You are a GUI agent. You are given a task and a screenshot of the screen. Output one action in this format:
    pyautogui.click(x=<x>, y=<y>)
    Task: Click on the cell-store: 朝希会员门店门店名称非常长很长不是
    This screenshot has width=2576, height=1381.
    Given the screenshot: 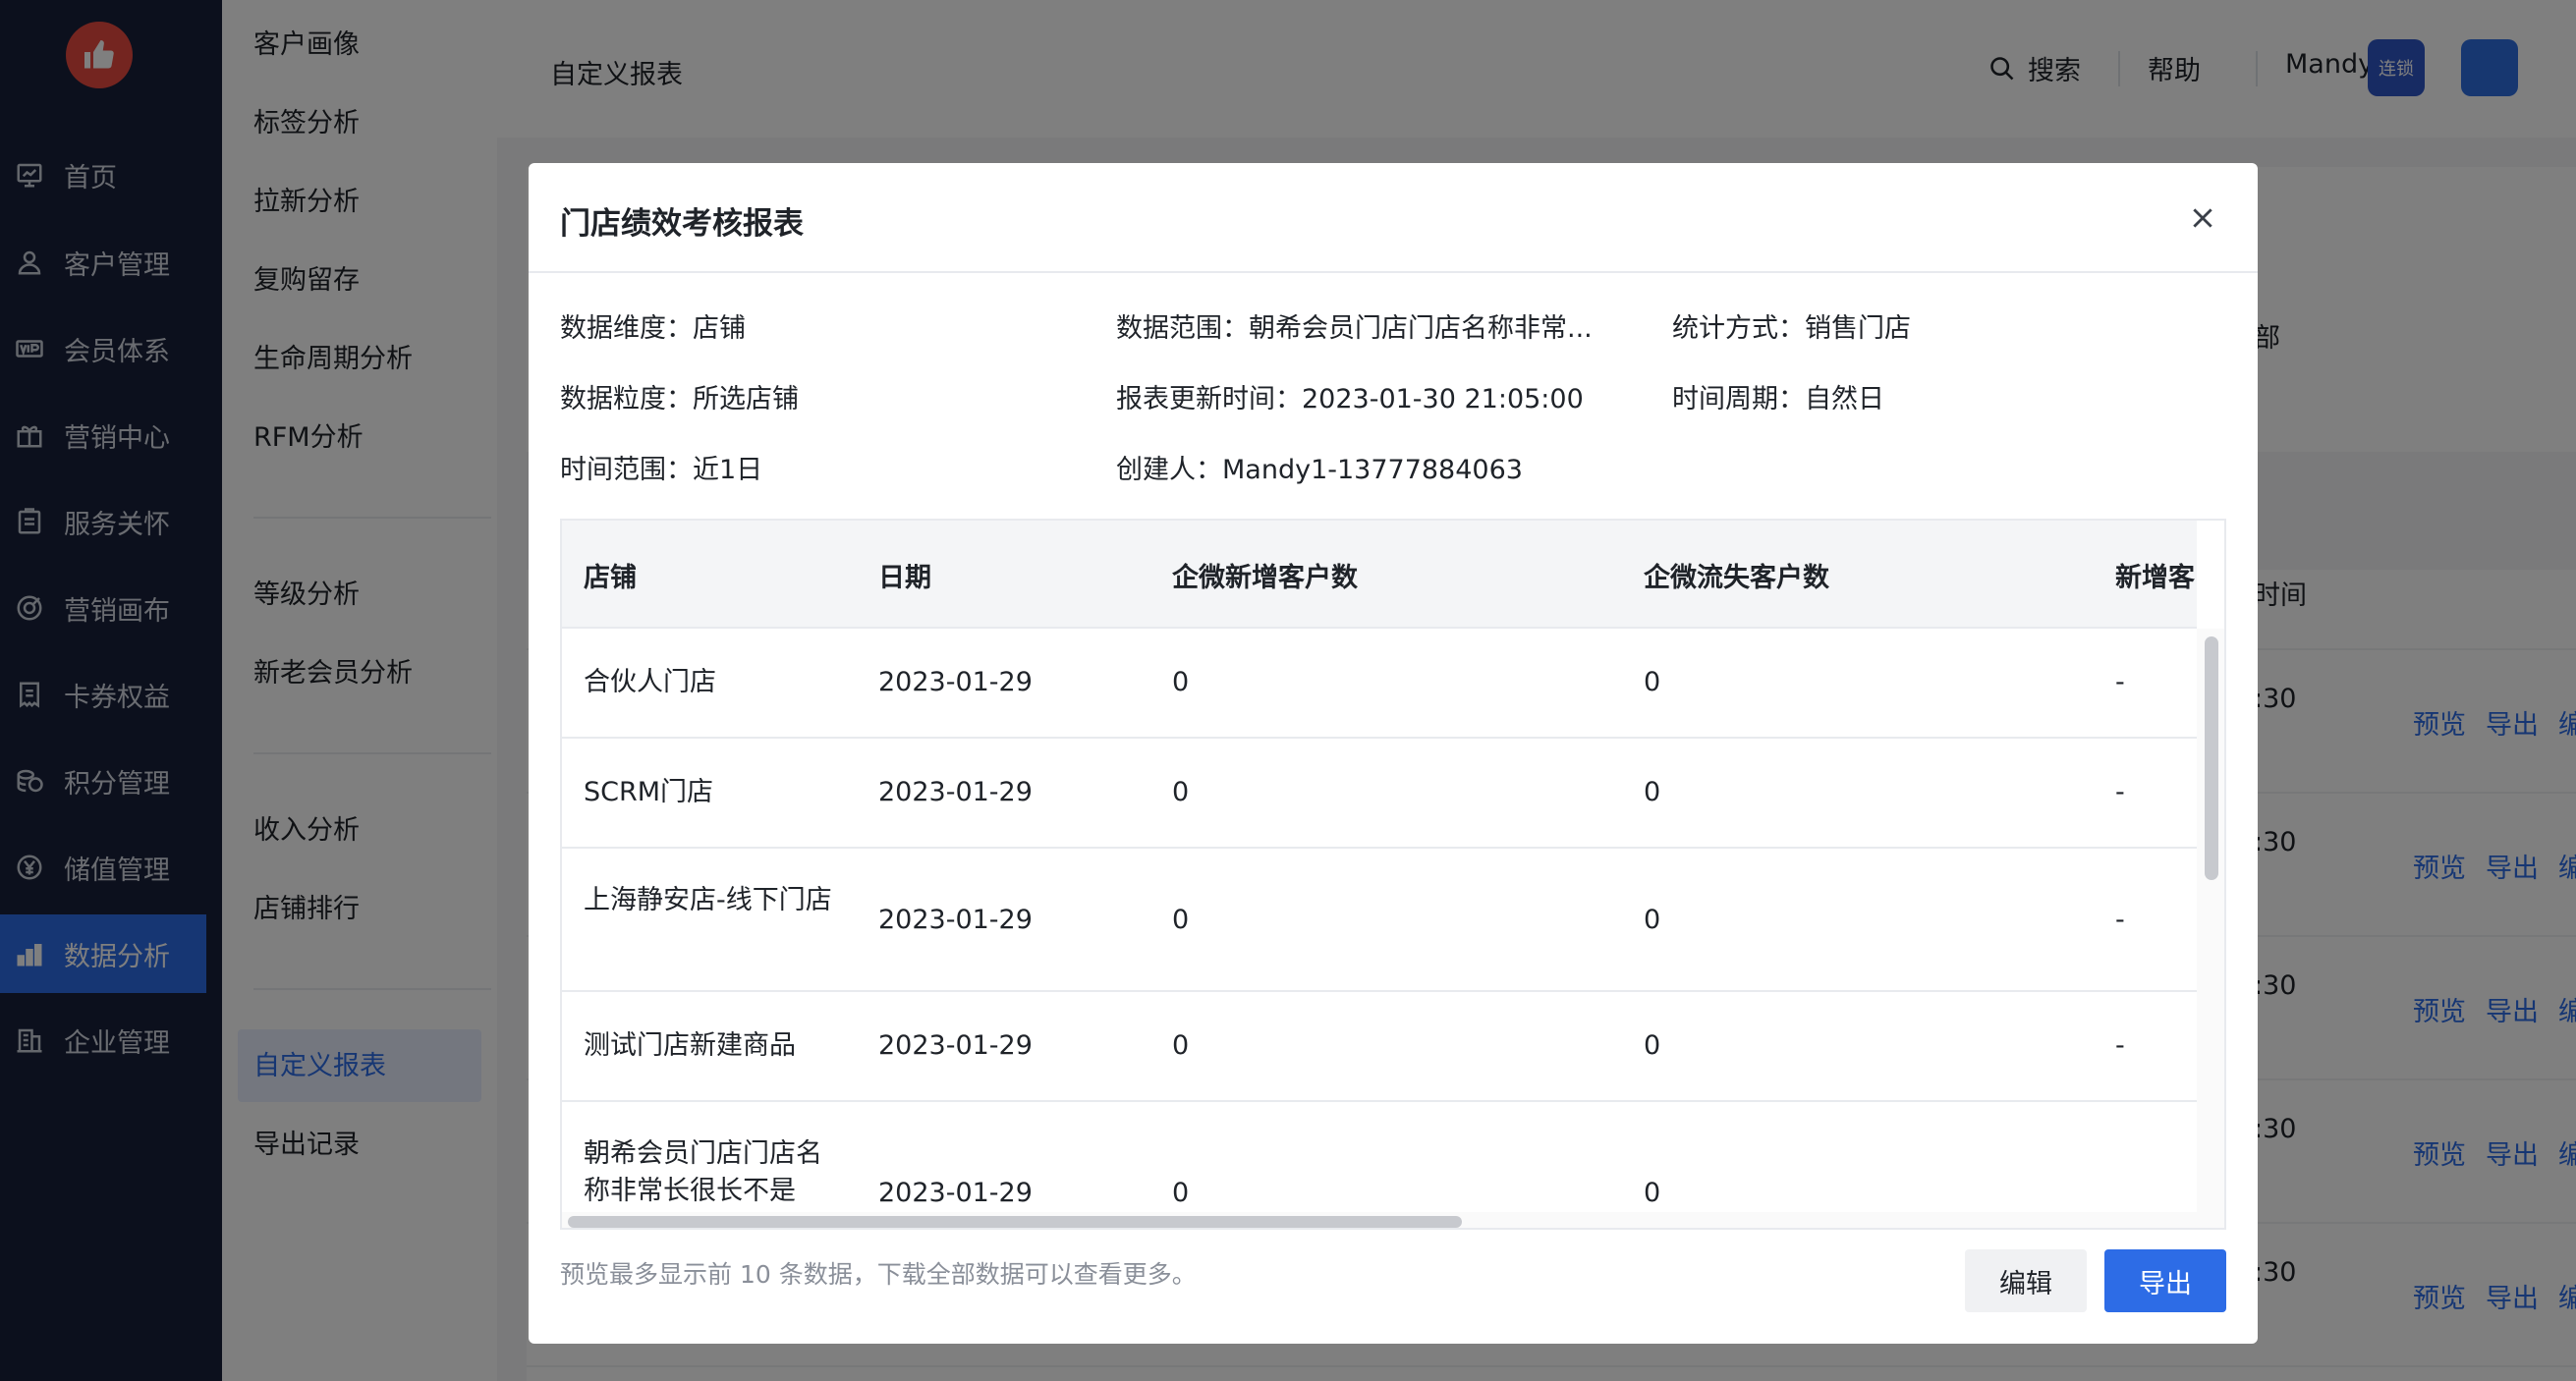 What is the action you would take?
    pyautogui.click(x=703, y=1172)
    